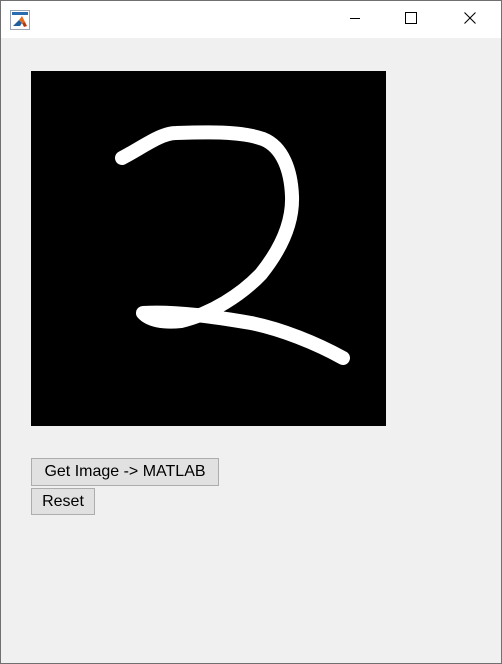 This screenshot has width=502, height=664. What do you see at coordinates (125, 472) in the screenshot?
I see `get-image-button: Get Image -> MATLAB` at bounding box center [125, 472].